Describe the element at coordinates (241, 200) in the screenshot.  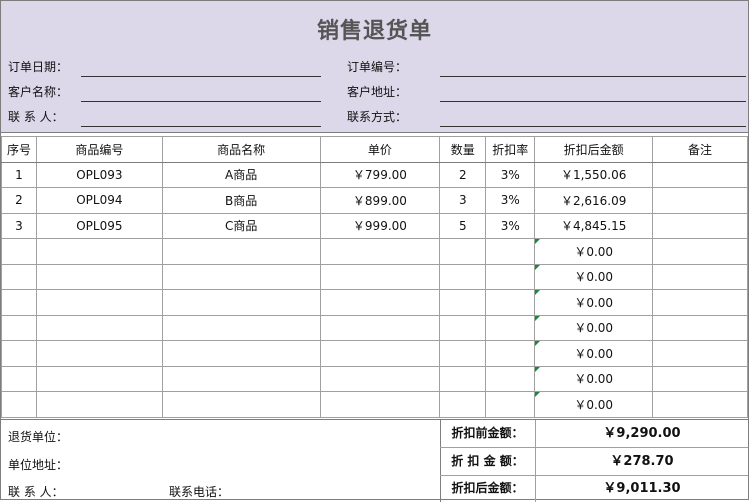
I see `cell-name: B商品` at that location.